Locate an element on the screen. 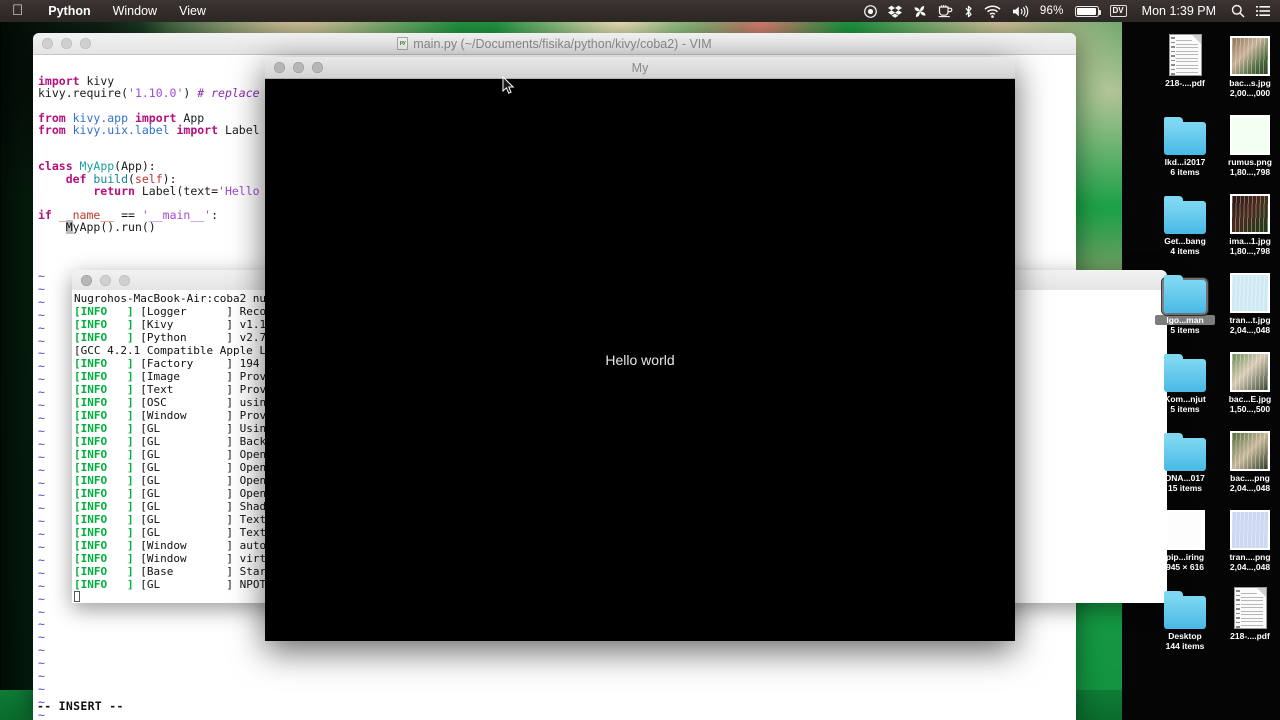 Image resolution: width=1280 pixels, height=720 pixels. record-icon is located at coordinates (870, 11).